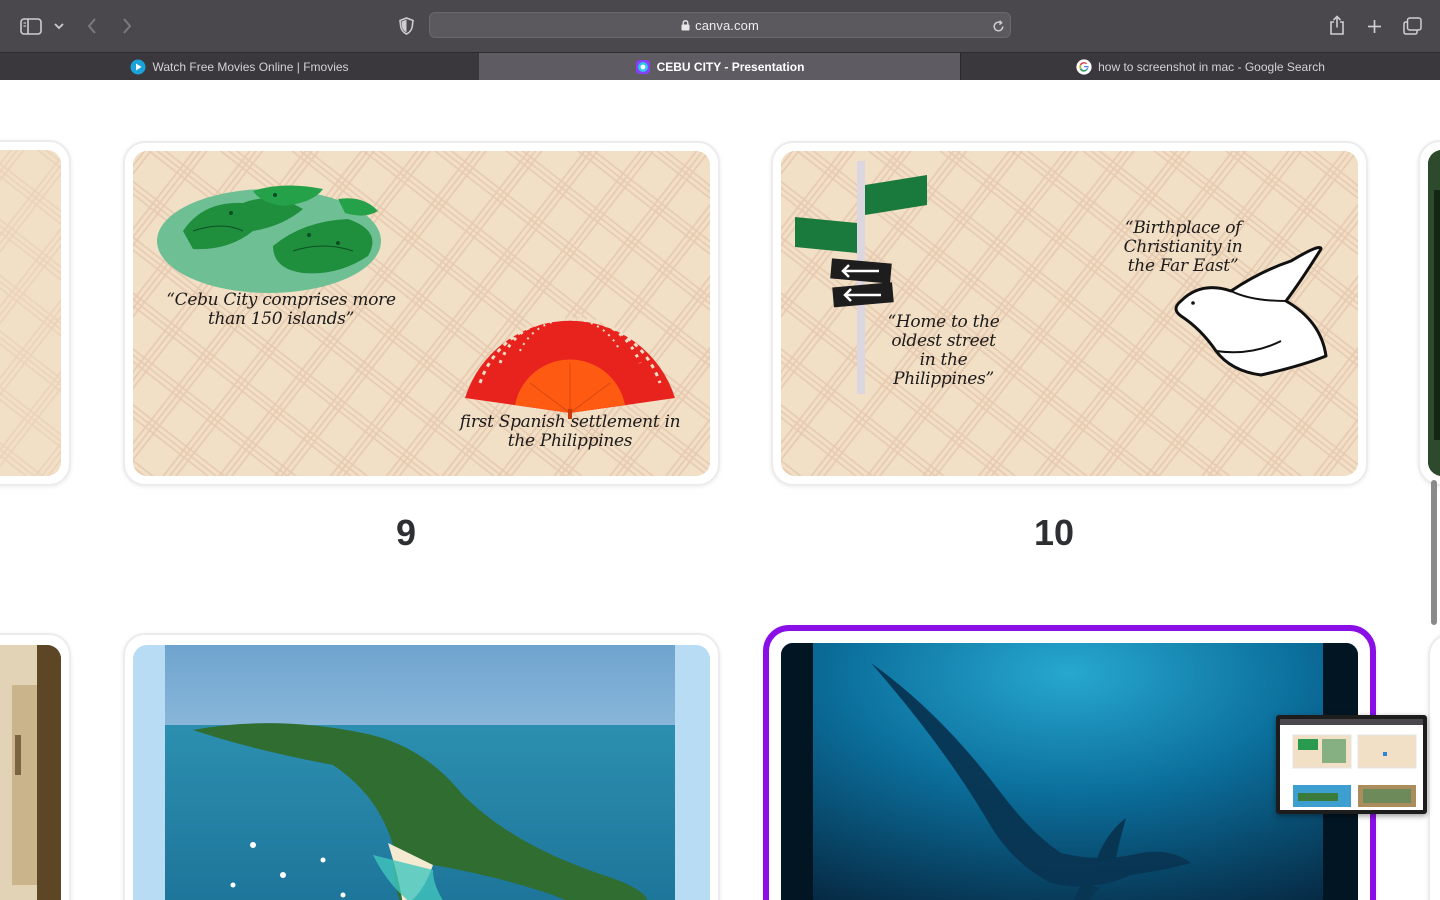 The height and width of the screenshot is (900, 1440). I want to click on browser-toolbar: canva.com, so click(720, 26).